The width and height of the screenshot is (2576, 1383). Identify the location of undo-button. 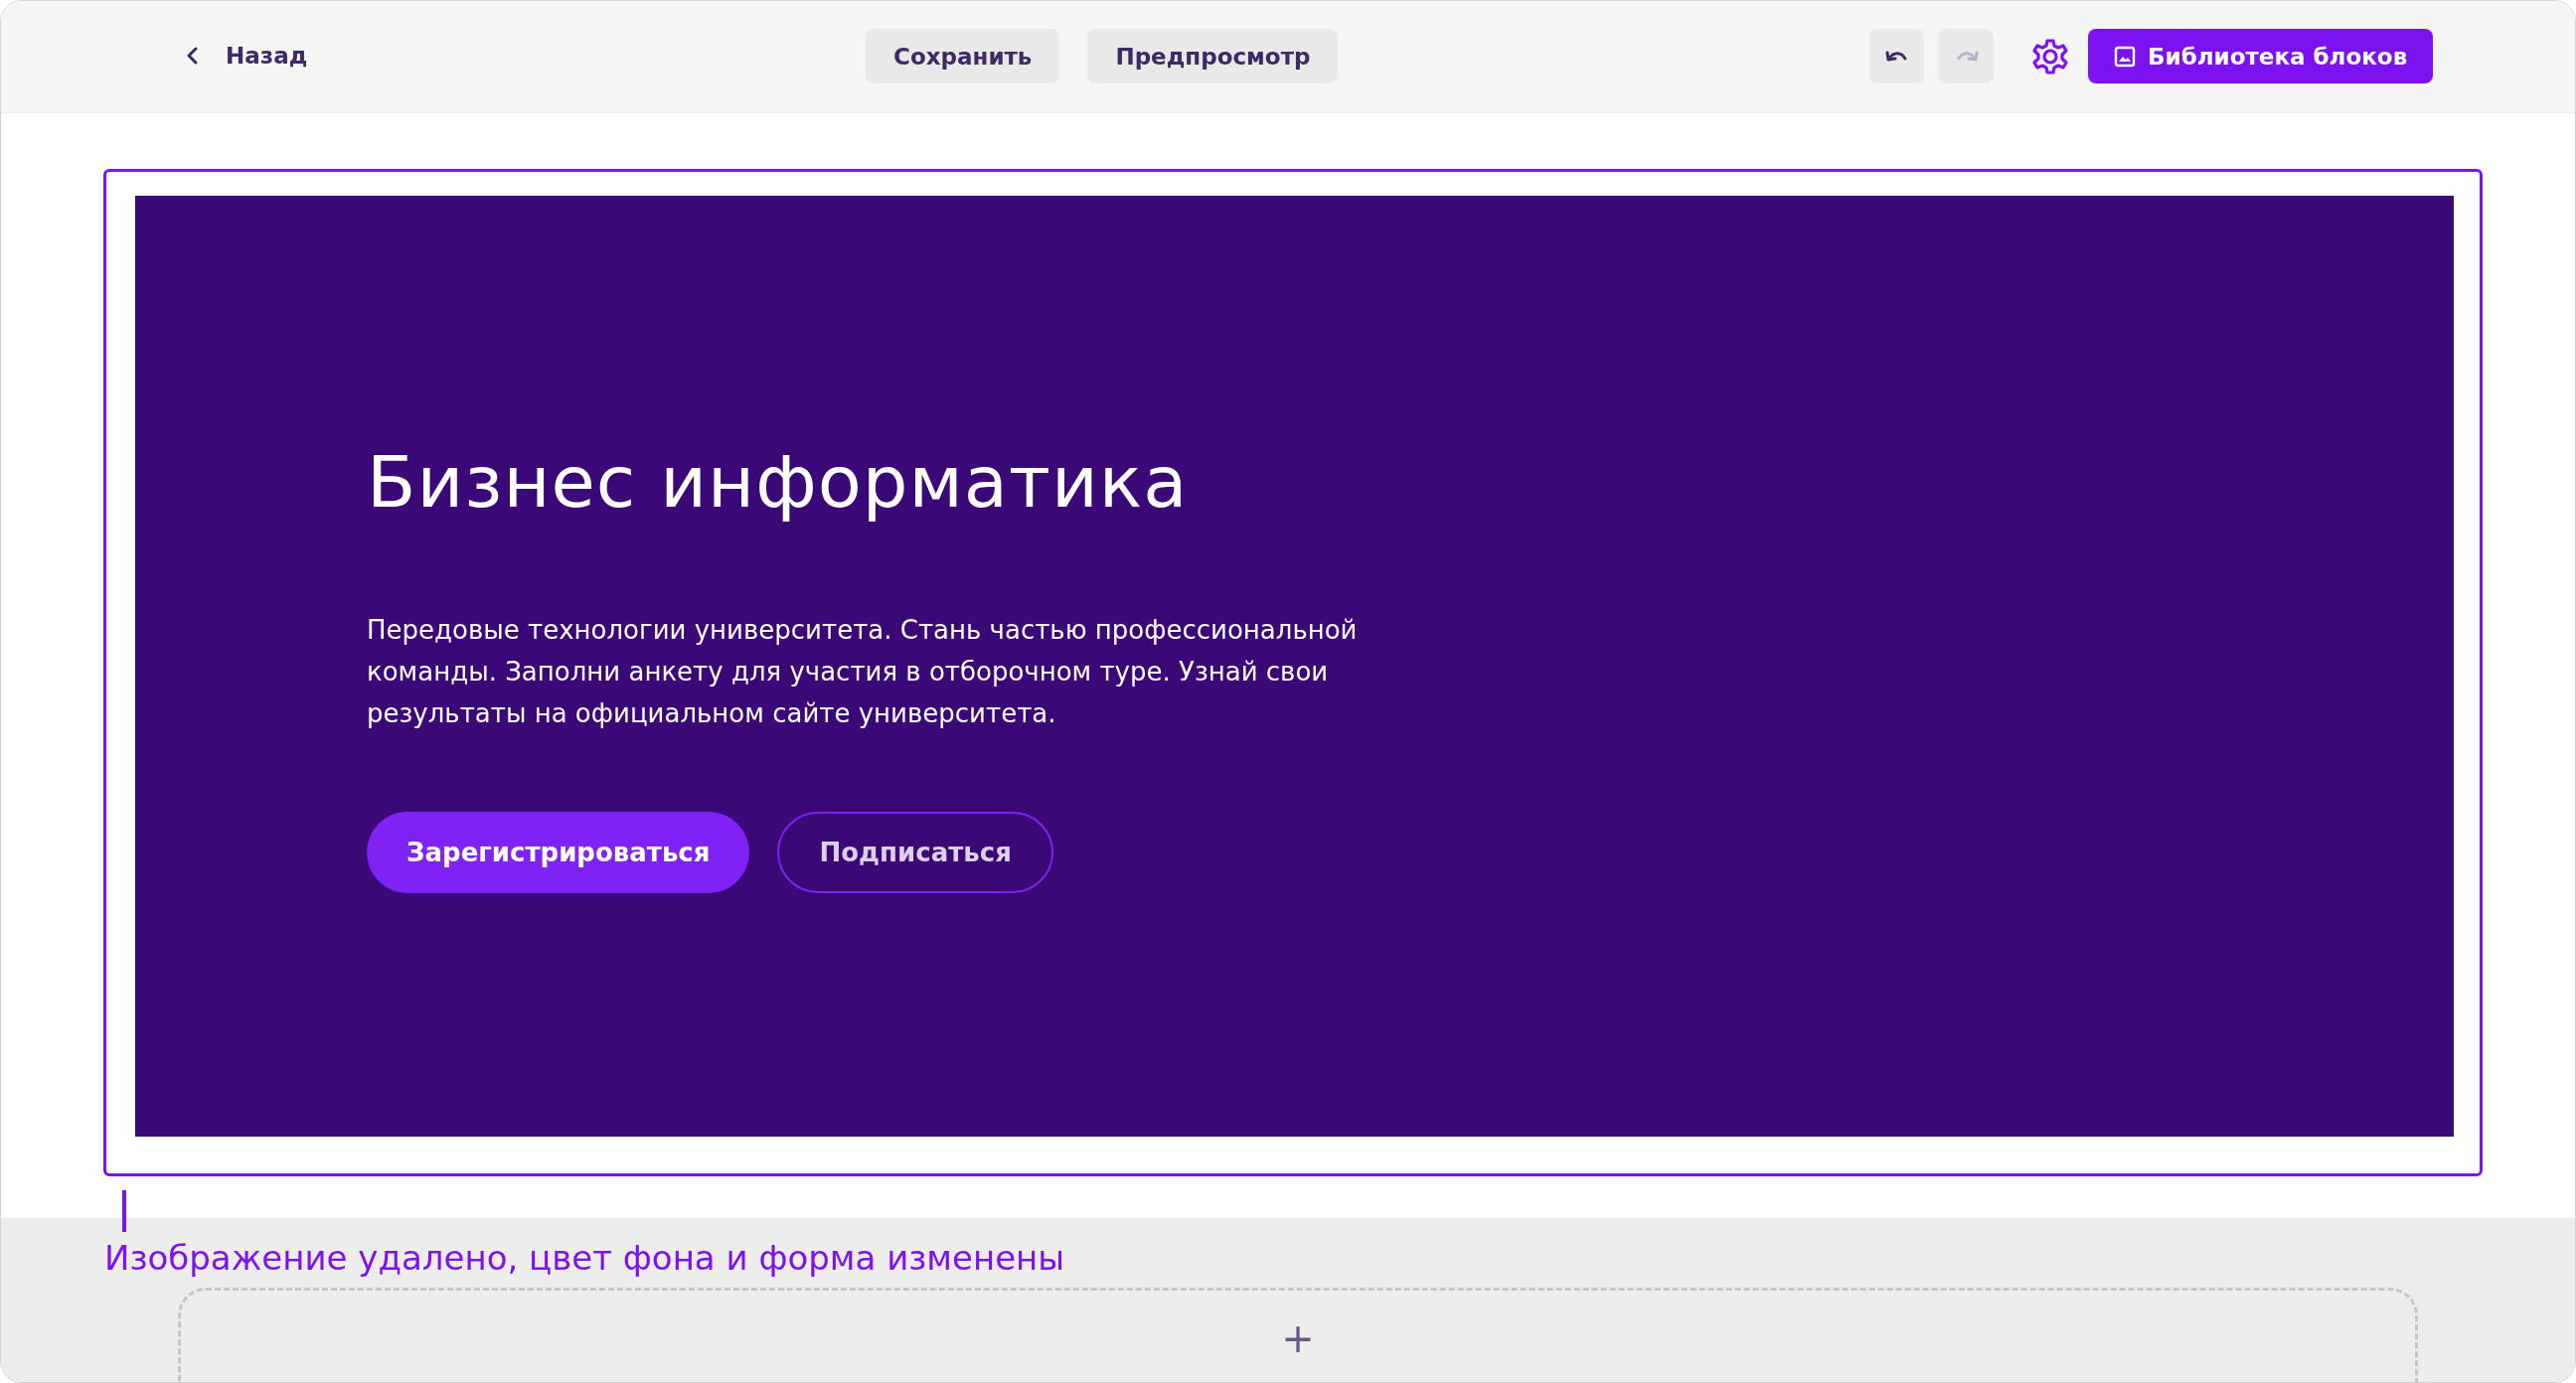
(1896, 56).